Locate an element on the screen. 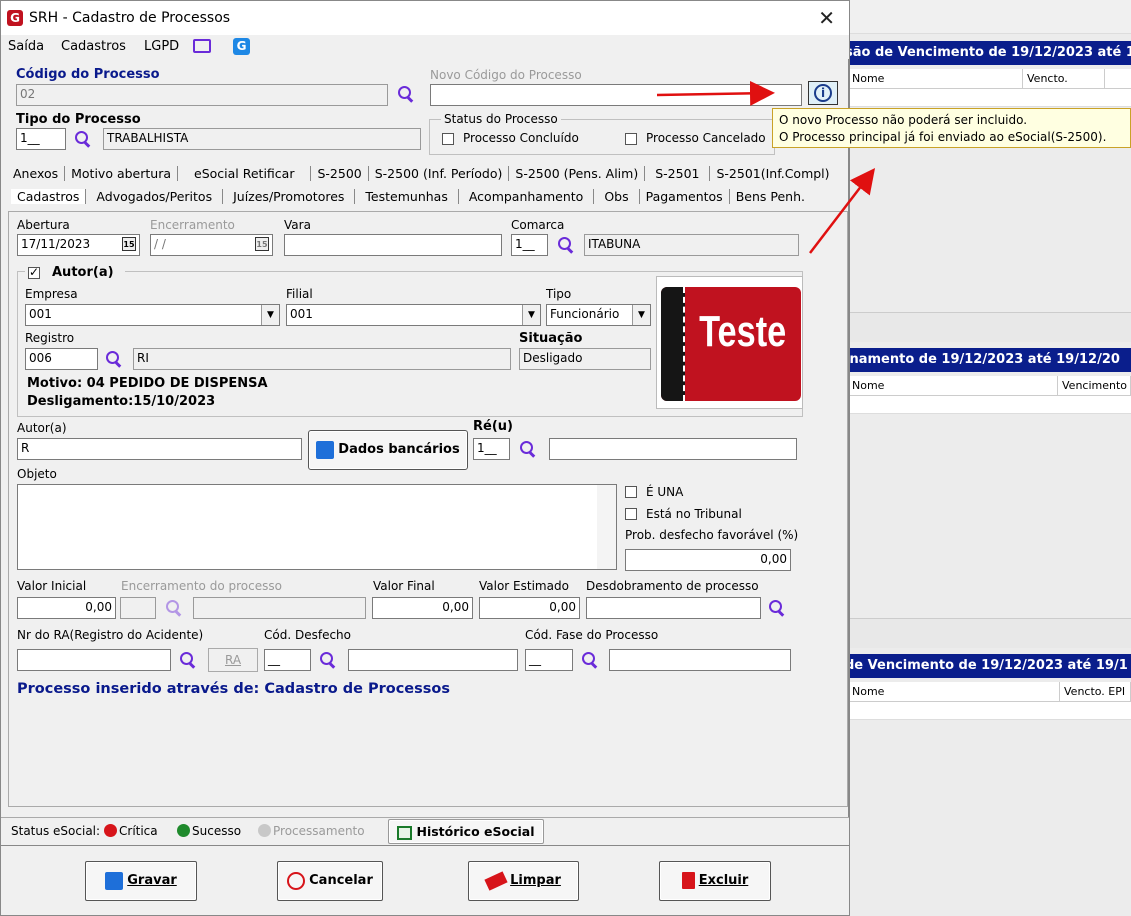 This screenshot has height=916, width=1131. arrow-to-tooltip is located at coordinates (842, 211).